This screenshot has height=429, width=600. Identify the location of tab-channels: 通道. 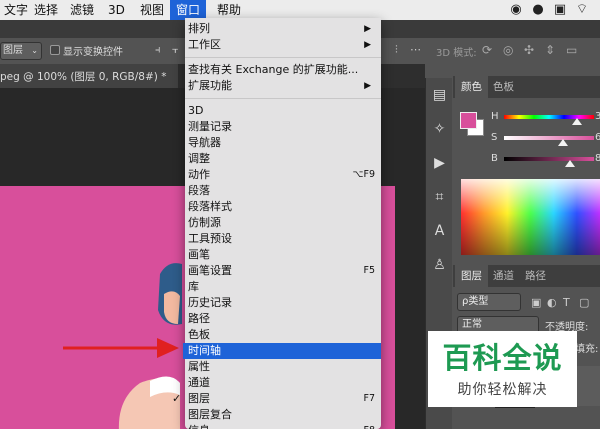
(503, 276).